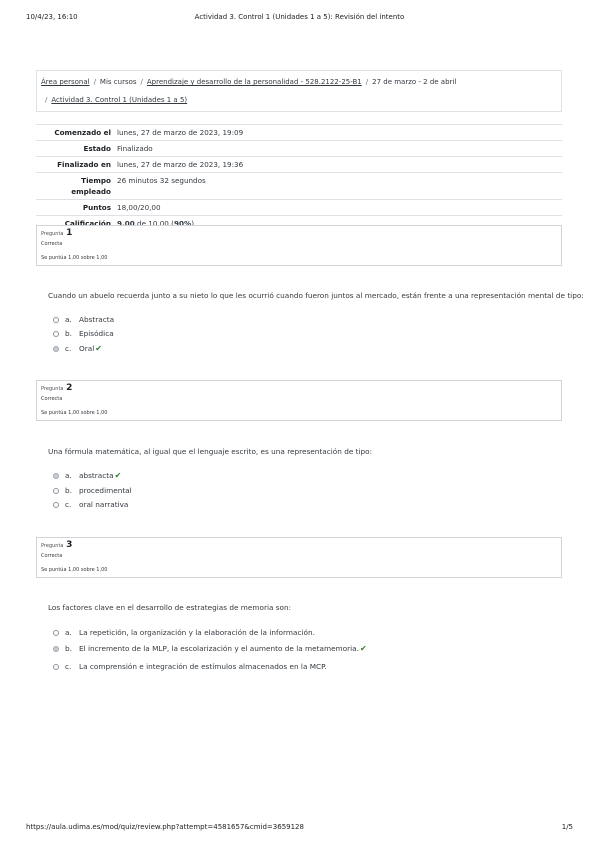  Describe the element at coordinates (118, 82) in the screenshot. I see `breadcrumb-my-courses: Mis cursos` at that location.